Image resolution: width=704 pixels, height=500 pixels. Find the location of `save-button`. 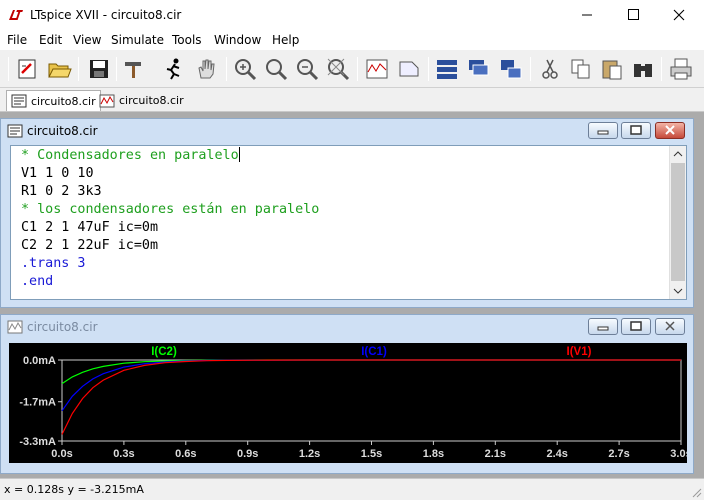

save-button is located at coordinates (99, 69).